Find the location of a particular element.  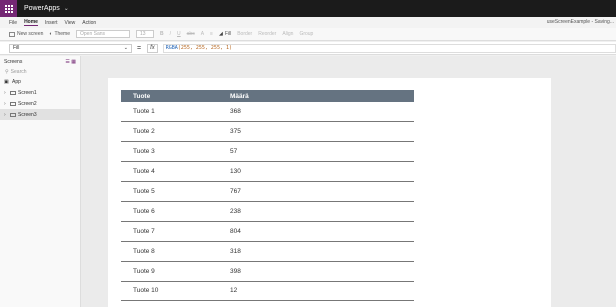

underline-button: U is located at coordinates (179, 34).